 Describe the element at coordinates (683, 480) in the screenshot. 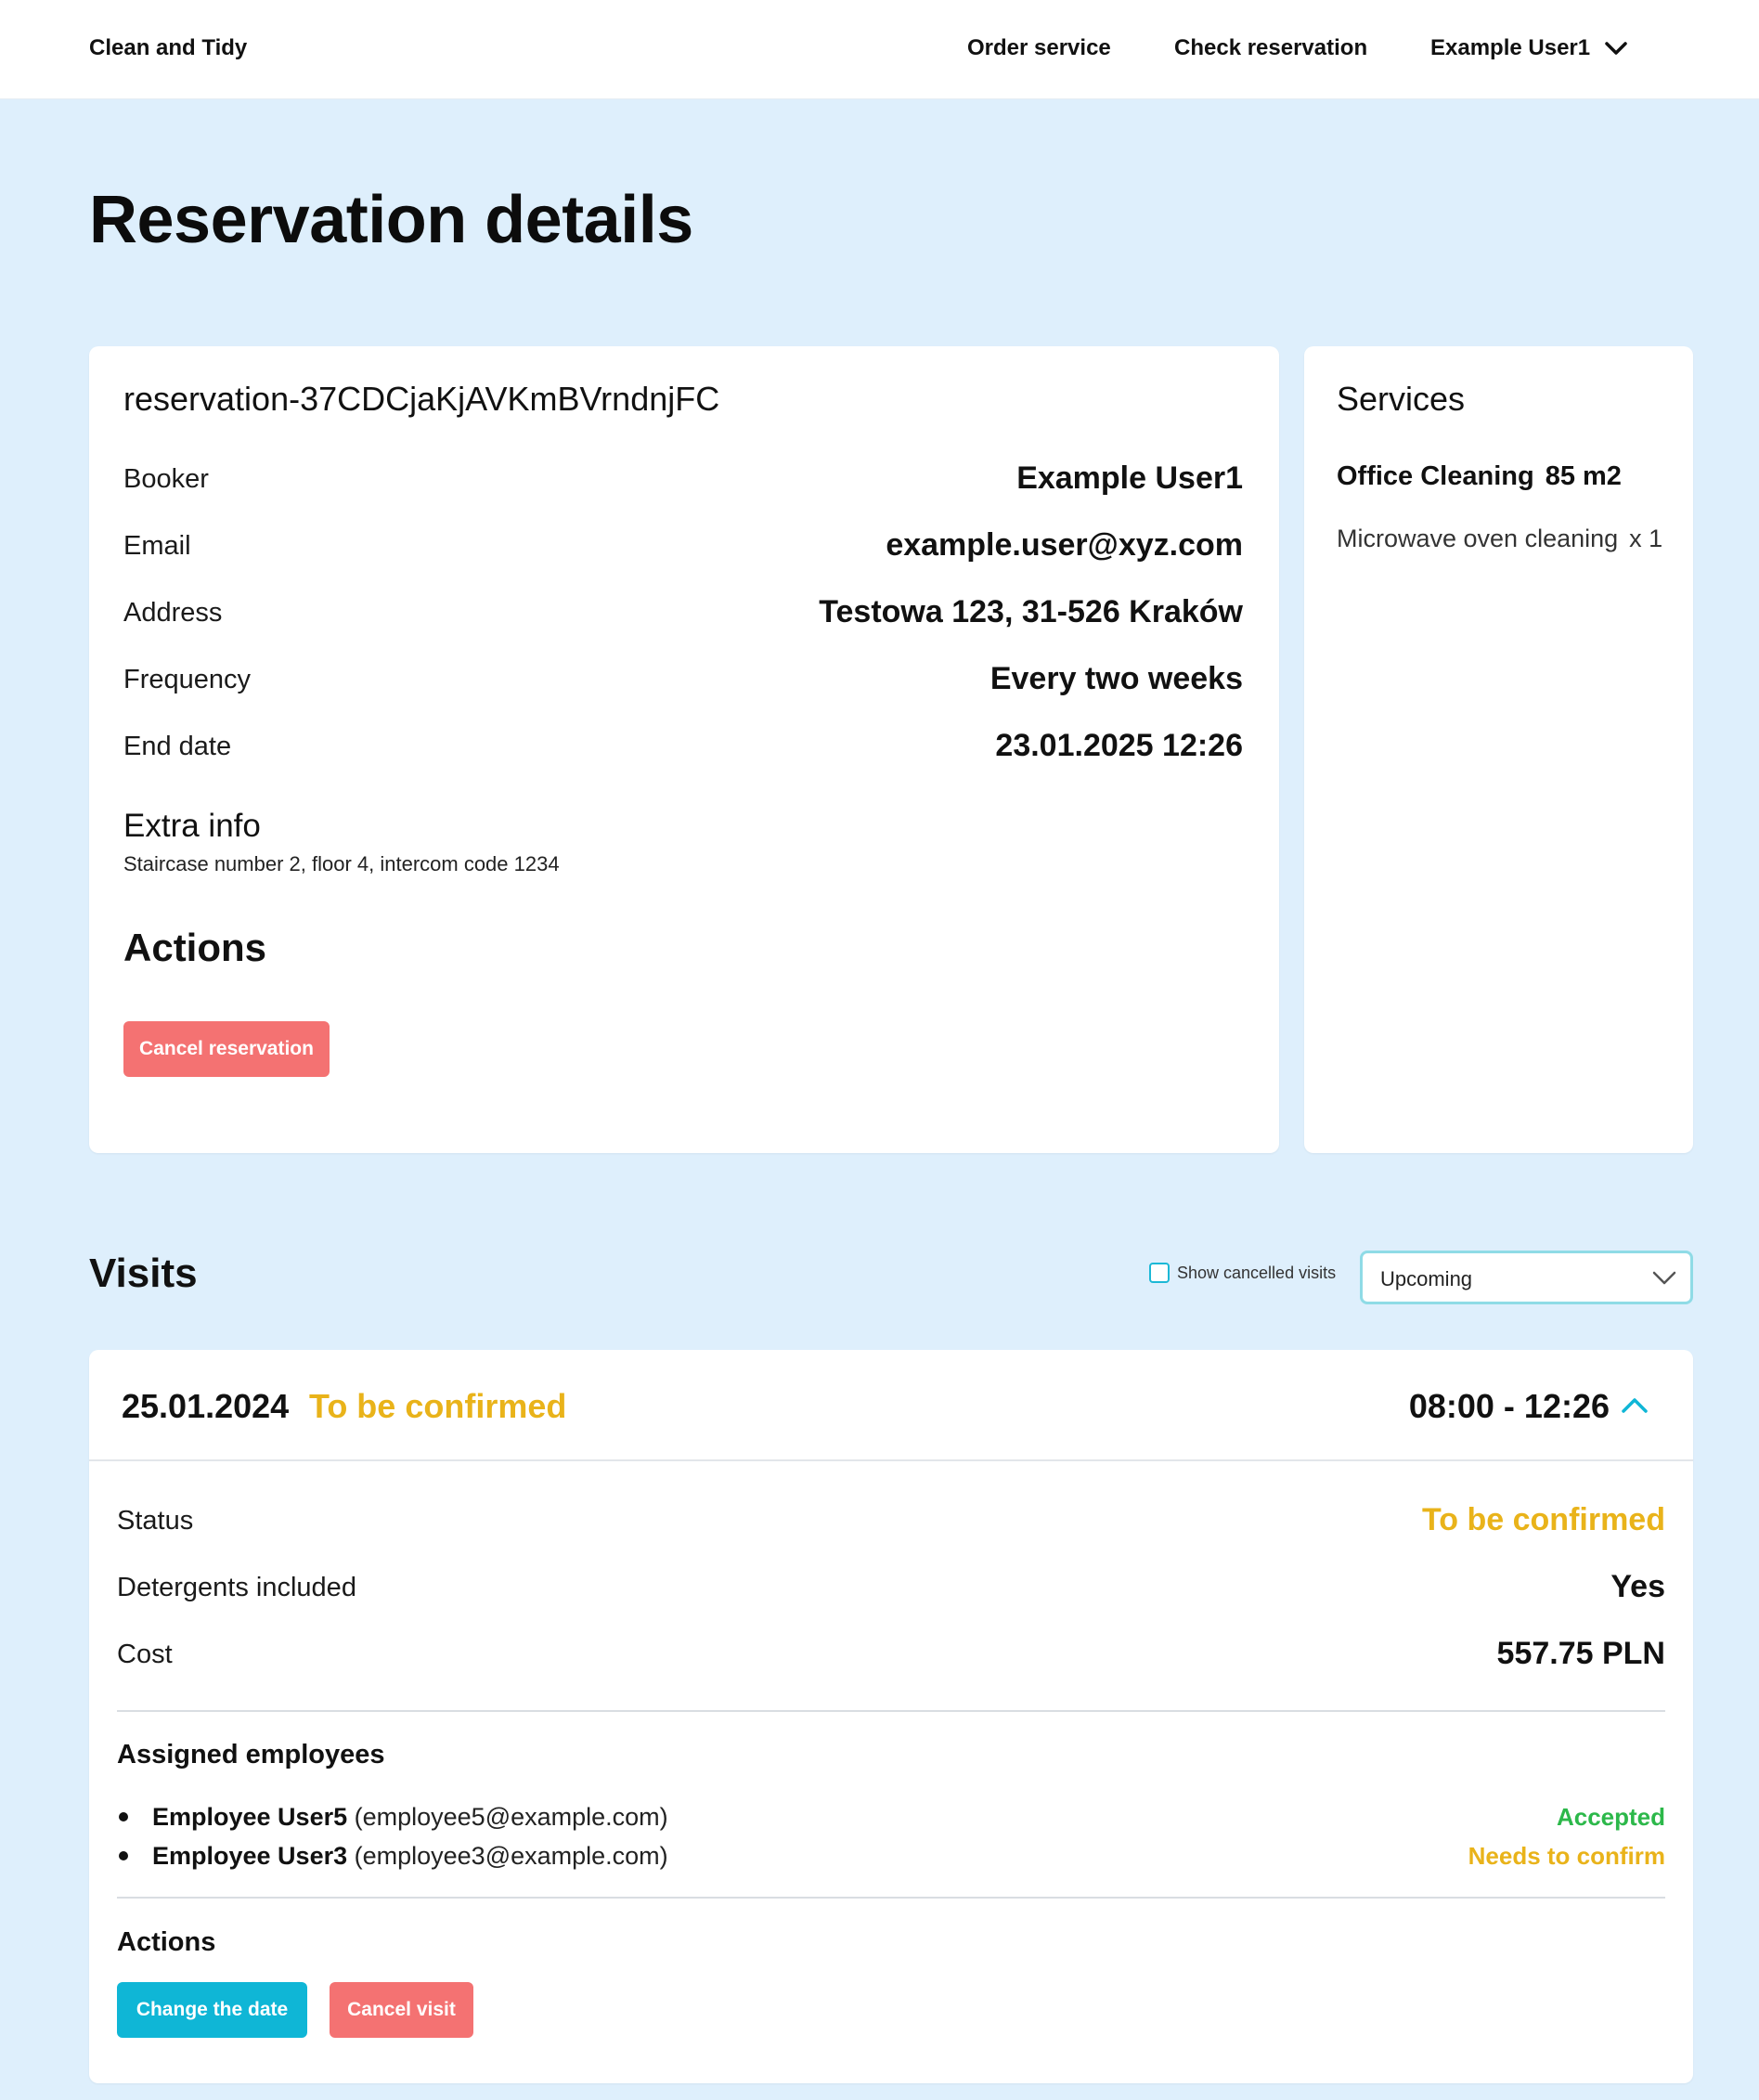

I see `detail-row-booker: Booker Example User1` at that location.